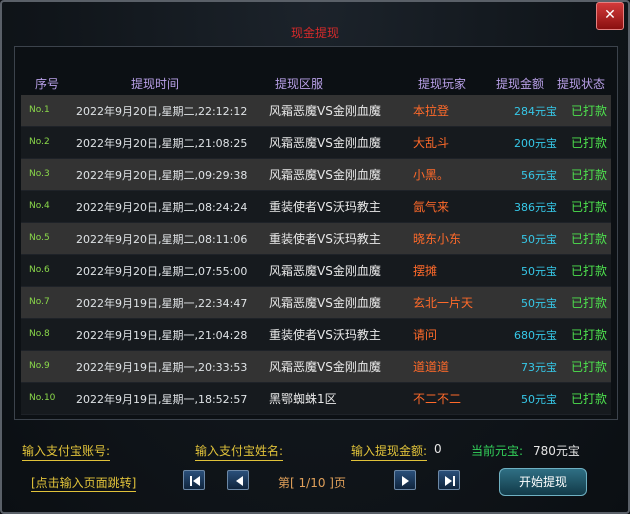 The width and height of the screenshot is (630, 514). Describe the element at coordinates (443, 303) in the screenshot. I see `row-player: 玄北一片天` at that location.